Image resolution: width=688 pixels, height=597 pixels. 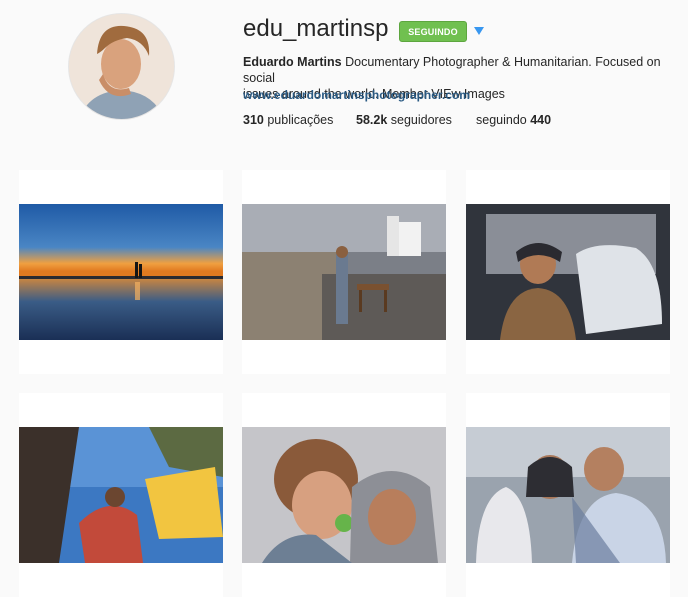 What do you see at coordinates (316, 28) in the screenshot?
I see `username: edu_martinsp` at bounding box center [316, 28].